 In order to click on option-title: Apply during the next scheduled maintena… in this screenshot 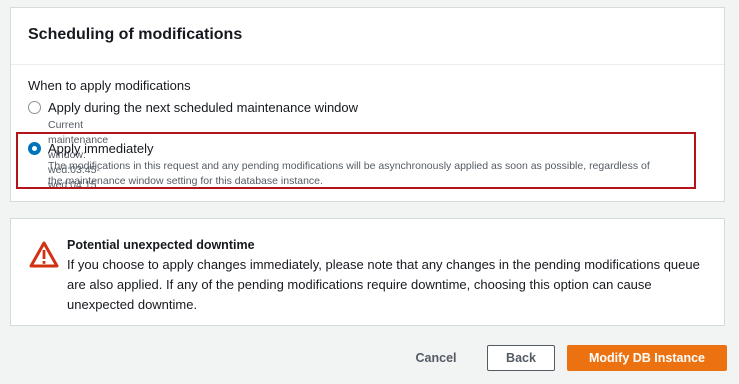, I will do `click(203, 107)`.